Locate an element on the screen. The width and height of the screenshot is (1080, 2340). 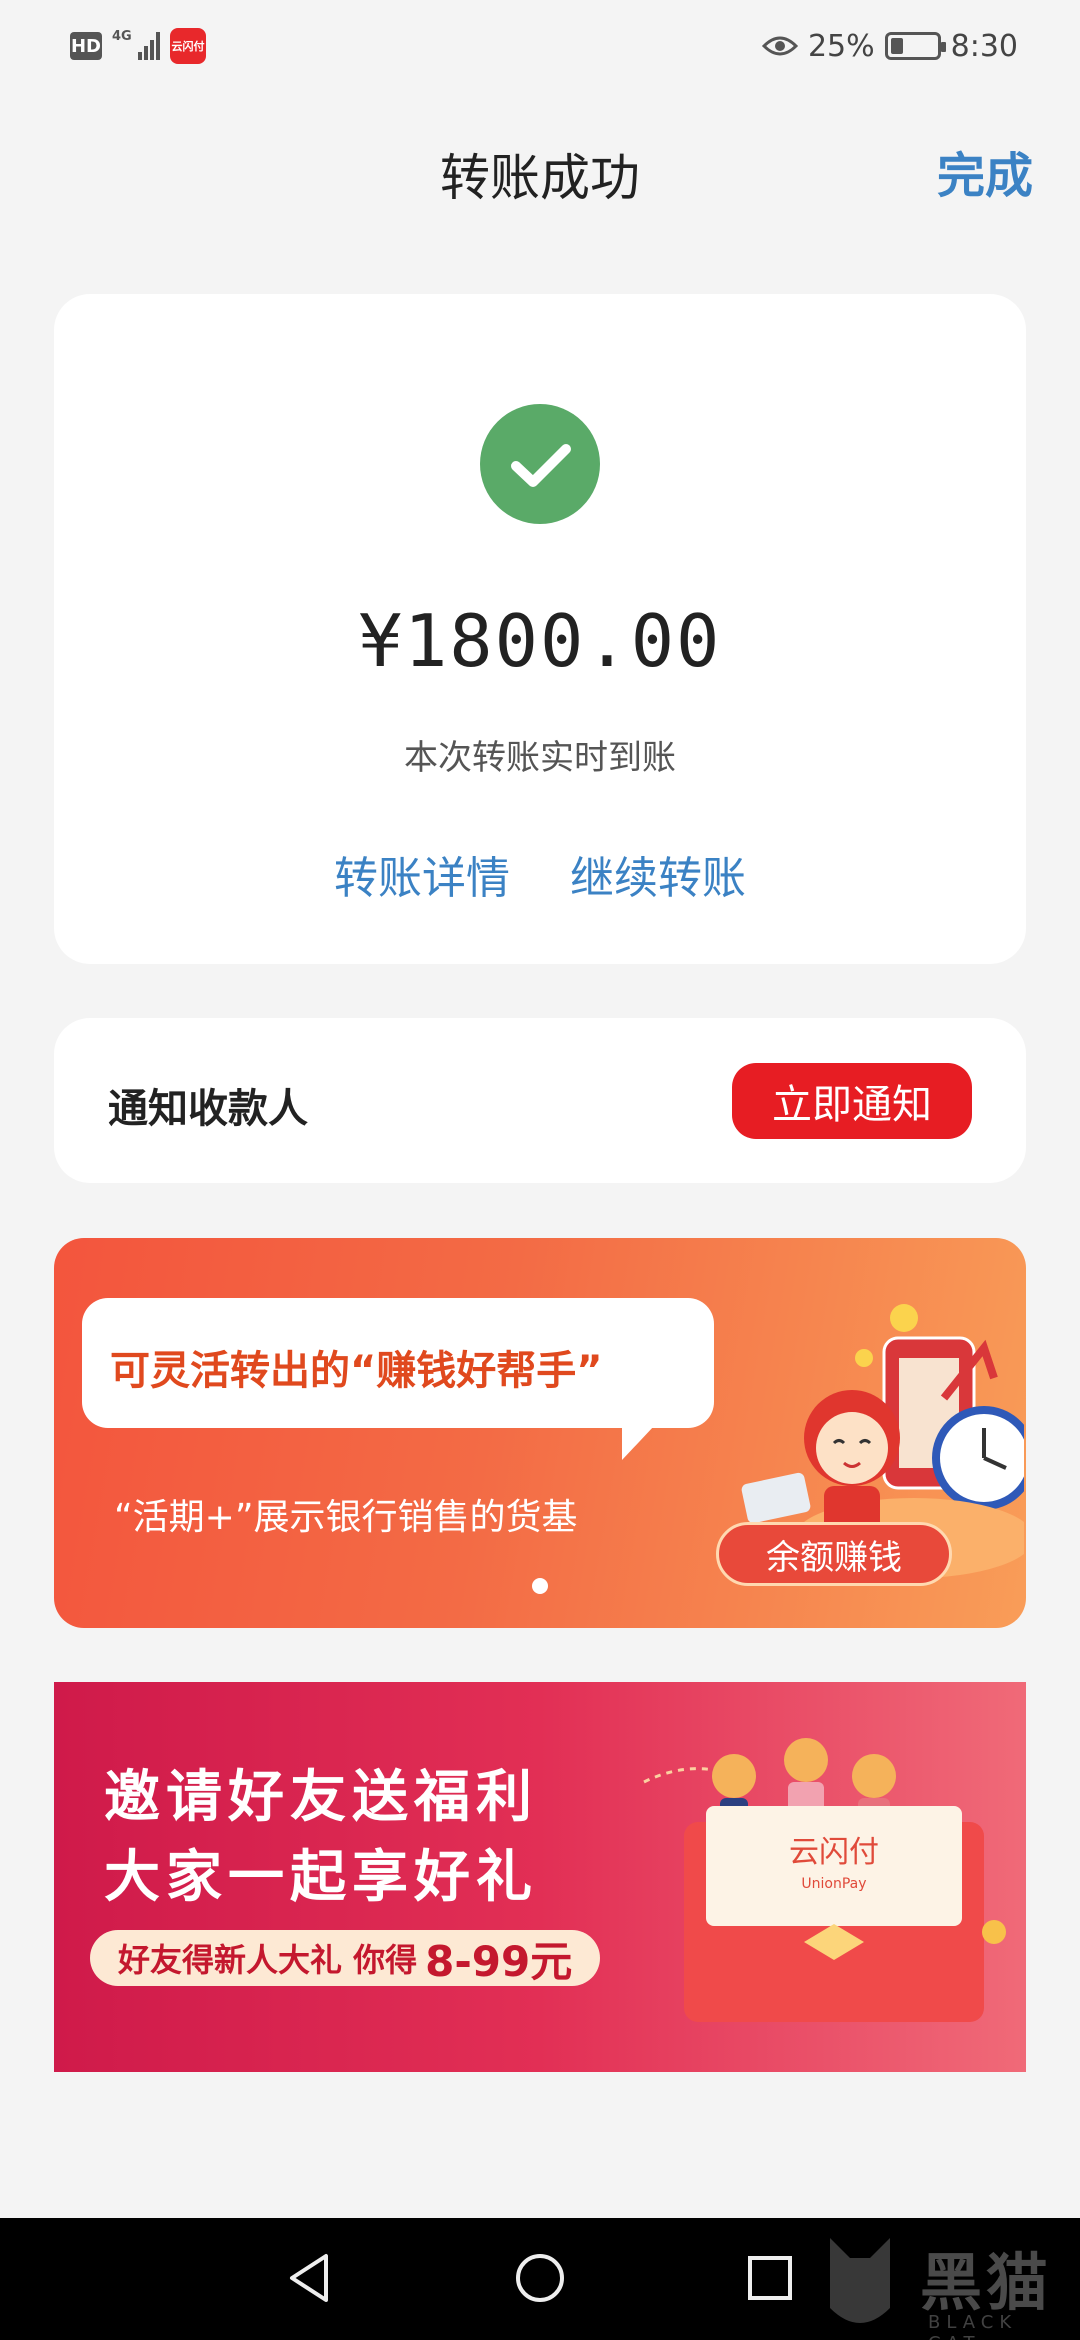
app-notification-icon: 云闪付 is located at coordinates (188, 46).